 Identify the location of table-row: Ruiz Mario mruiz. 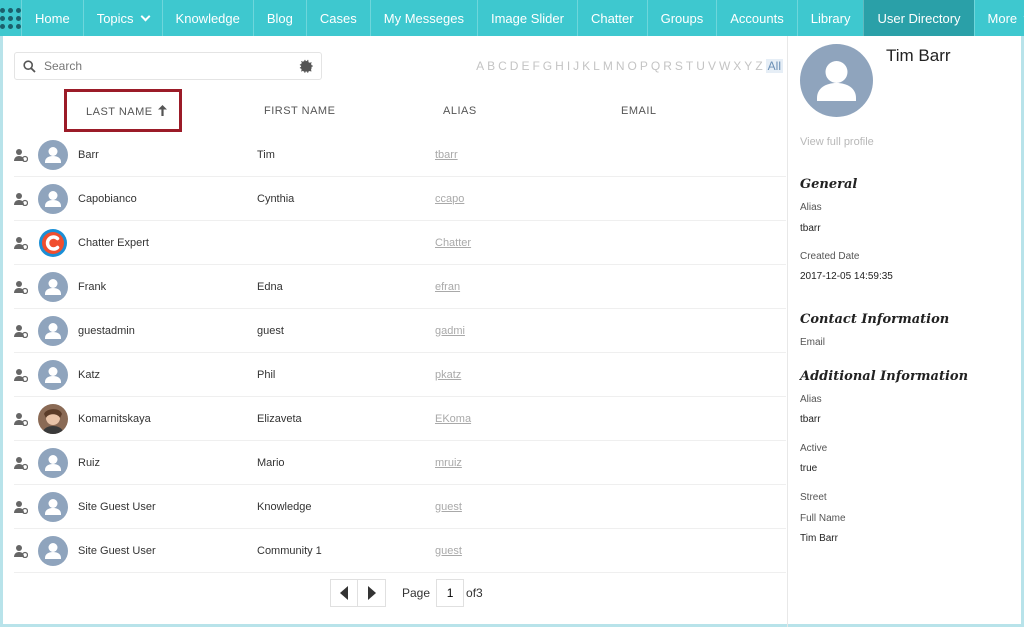
(400, 463).